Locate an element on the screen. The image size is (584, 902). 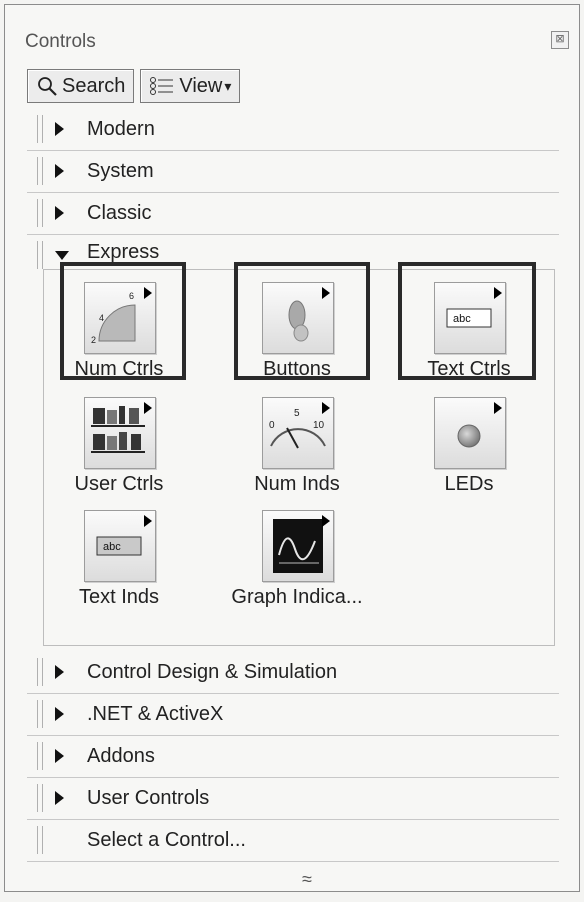
palette-item-text-inds: abc Text Inds is located at coordinates (119, 560).